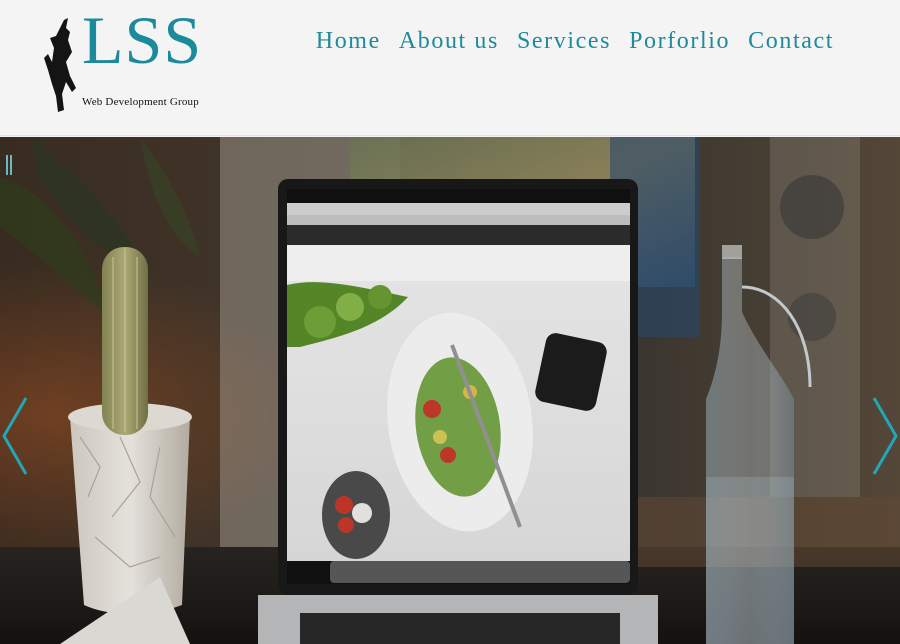 This screenshot has height=644, width=900. I want to click on logo-text: LSS, so click(142, 40).